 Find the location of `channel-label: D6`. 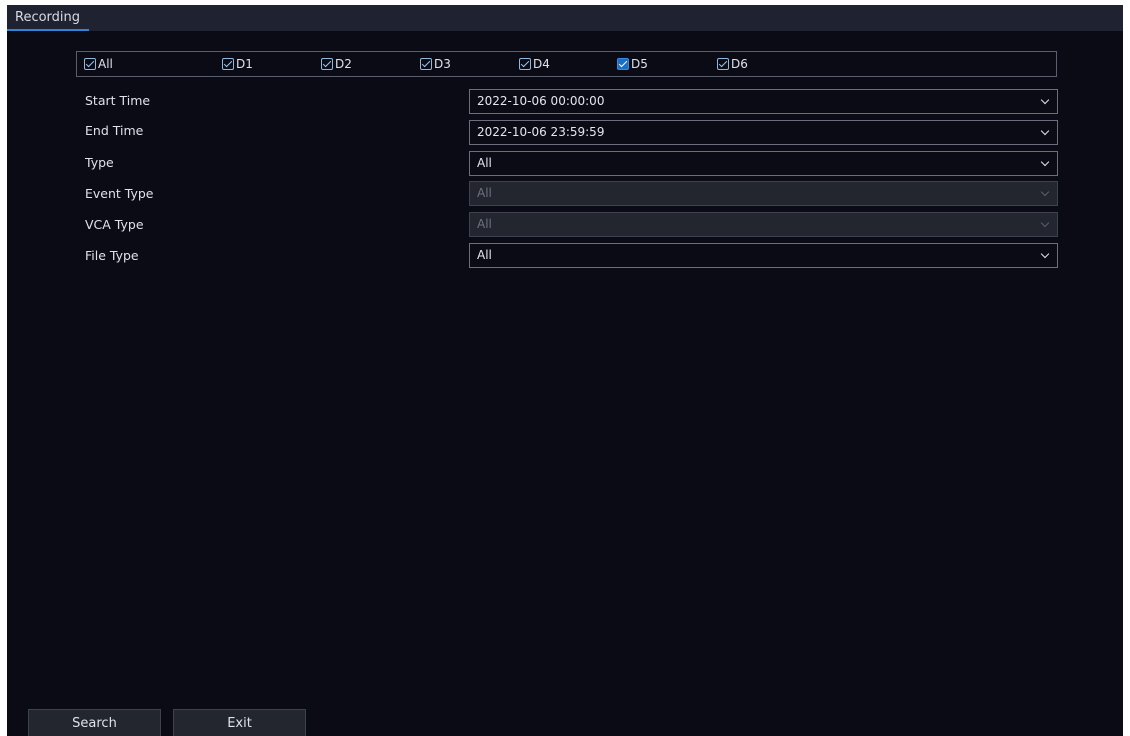

channel-label: D6 is located at coordinates (739, 64).